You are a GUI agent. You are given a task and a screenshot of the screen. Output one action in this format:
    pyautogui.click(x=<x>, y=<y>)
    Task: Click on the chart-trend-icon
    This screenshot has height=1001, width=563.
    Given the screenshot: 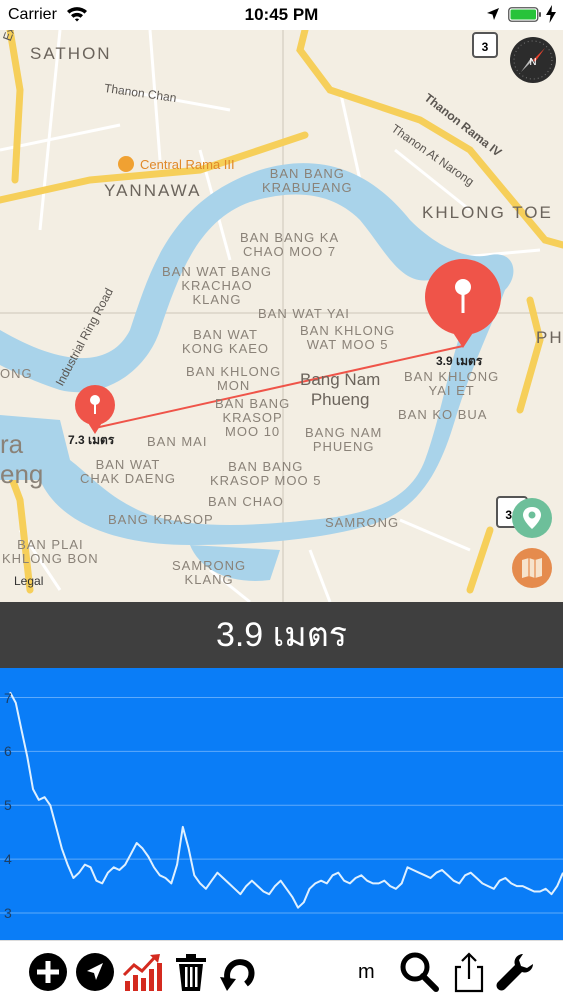 What is the action you would take?
    pyautogui.click(x=143, y=972)
    